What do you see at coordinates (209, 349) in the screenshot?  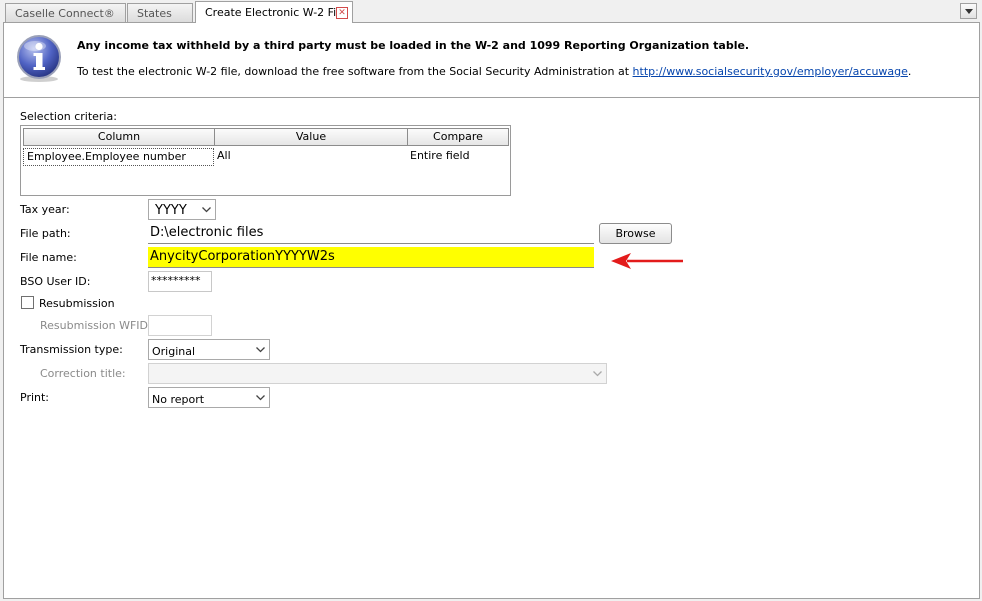 I see `transmission-type-select: Original` at bounding box center [209, 349].